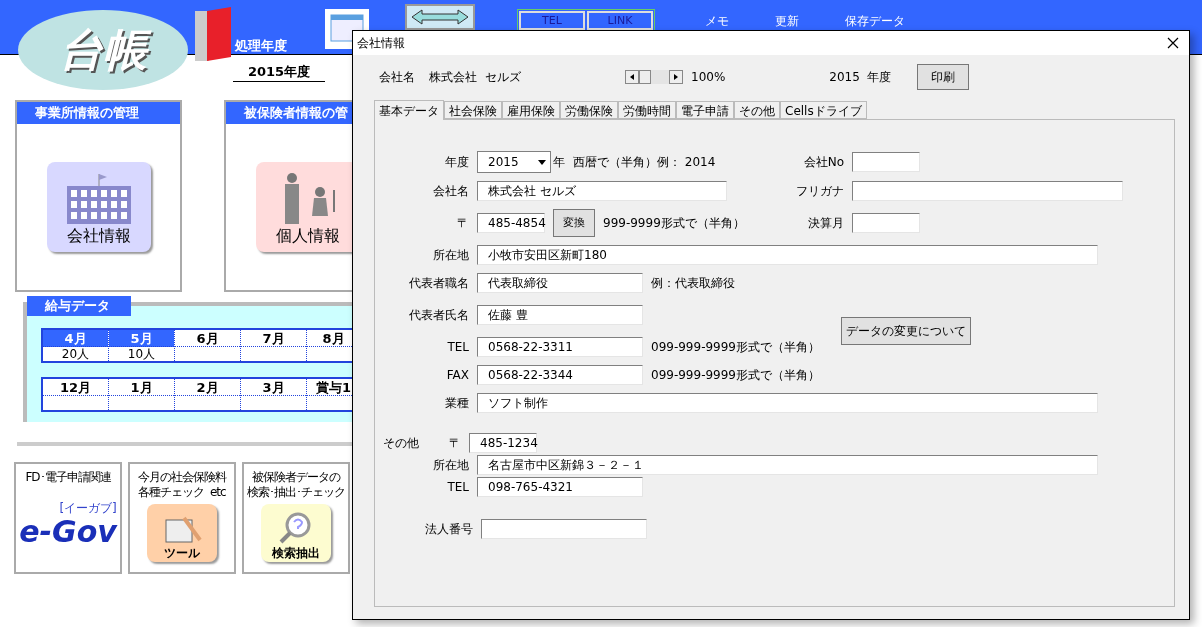  I want to click on field-label: 法人番号, so click(448, 529).